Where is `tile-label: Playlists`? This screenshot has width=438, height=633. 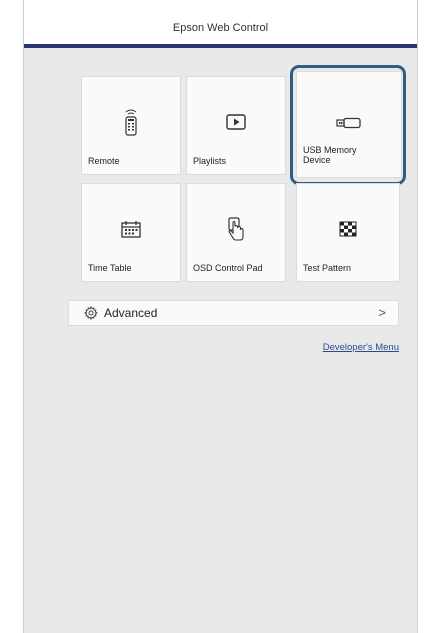
tile-label: Playlists is located at coordinates (210, 161).